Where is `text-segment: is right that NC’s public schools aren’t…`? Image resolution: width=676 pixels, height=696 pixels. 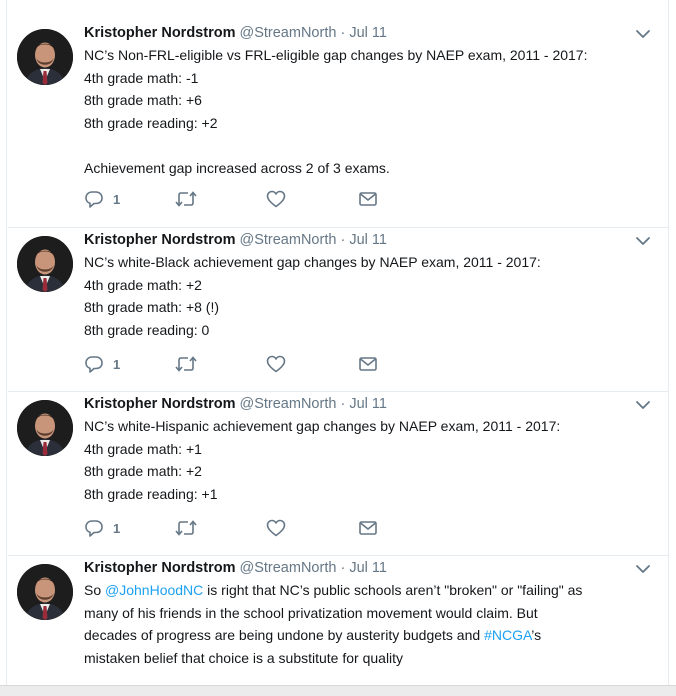 text-segment: is right that NC’s public schools aren’t… is located at coordinates (393, 590).